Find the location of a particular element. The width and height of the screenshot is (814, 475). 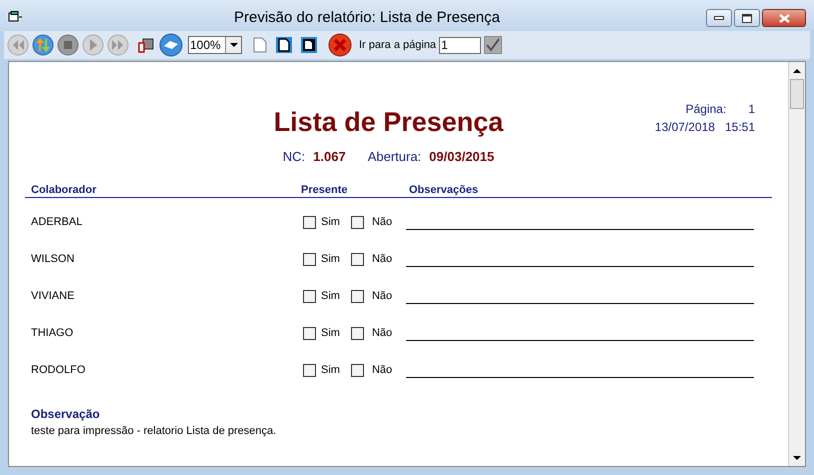

scroll-up-icon is located at coordinates (797, 70).